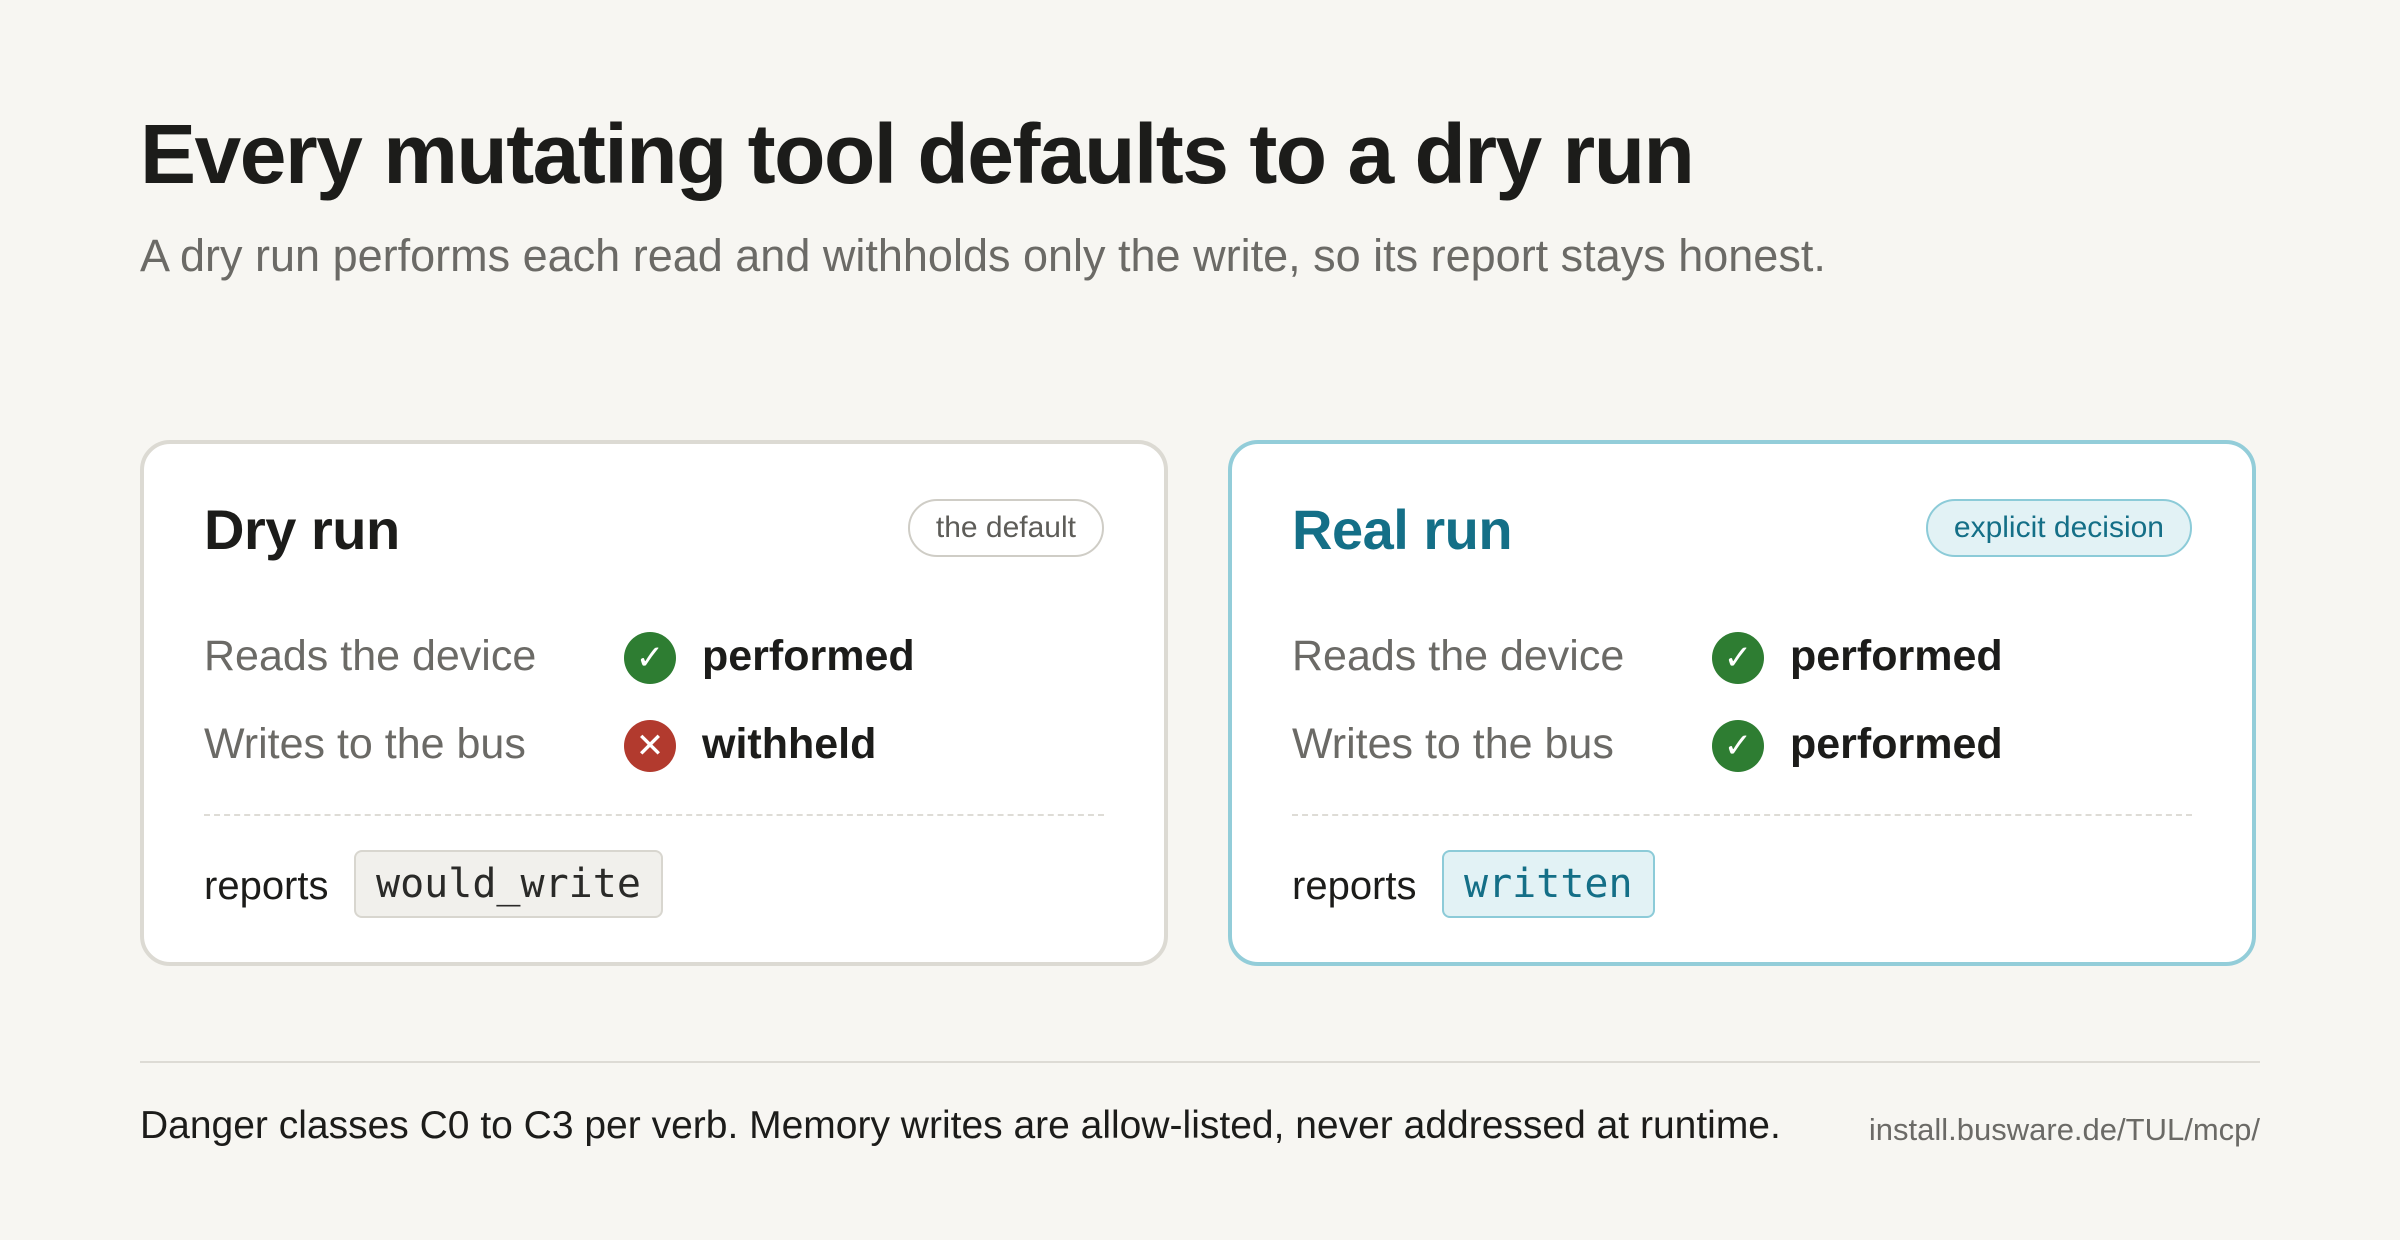 This screenshot has width=2400, height=1240. I want to click on report-code-chip: written, so click(1548, 884).